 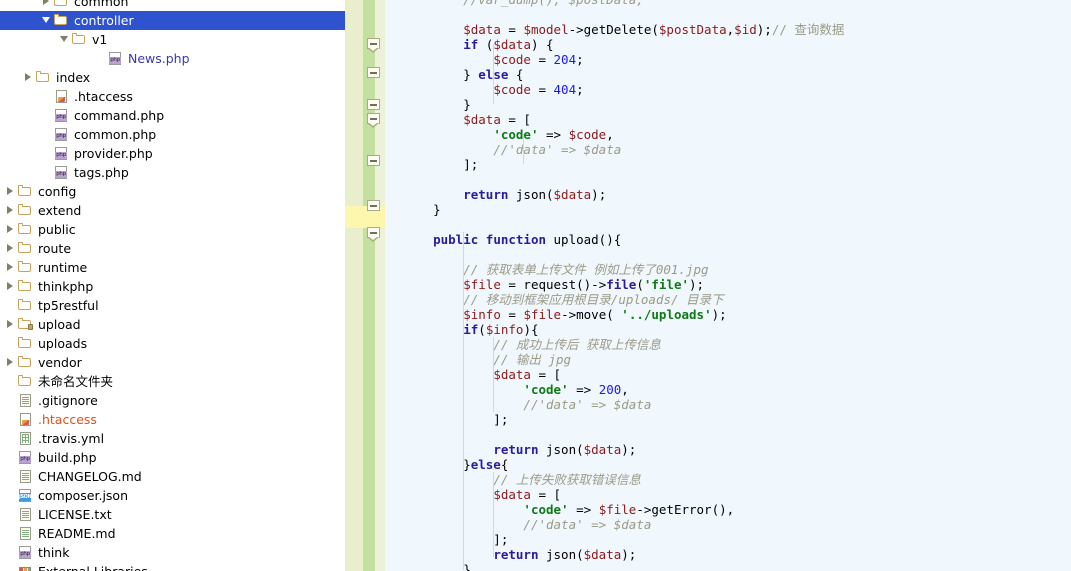 I want to click on tree-item-command-php: command.php, so click(x=172, y=115).